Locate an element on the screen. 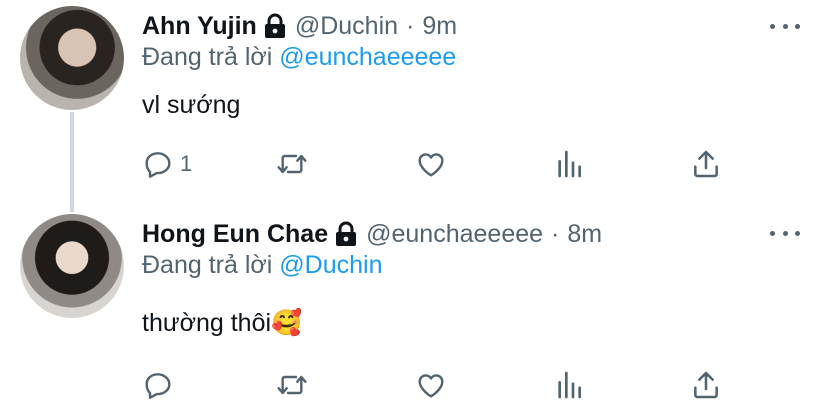  action-bar is located at coordinates (414, 385).